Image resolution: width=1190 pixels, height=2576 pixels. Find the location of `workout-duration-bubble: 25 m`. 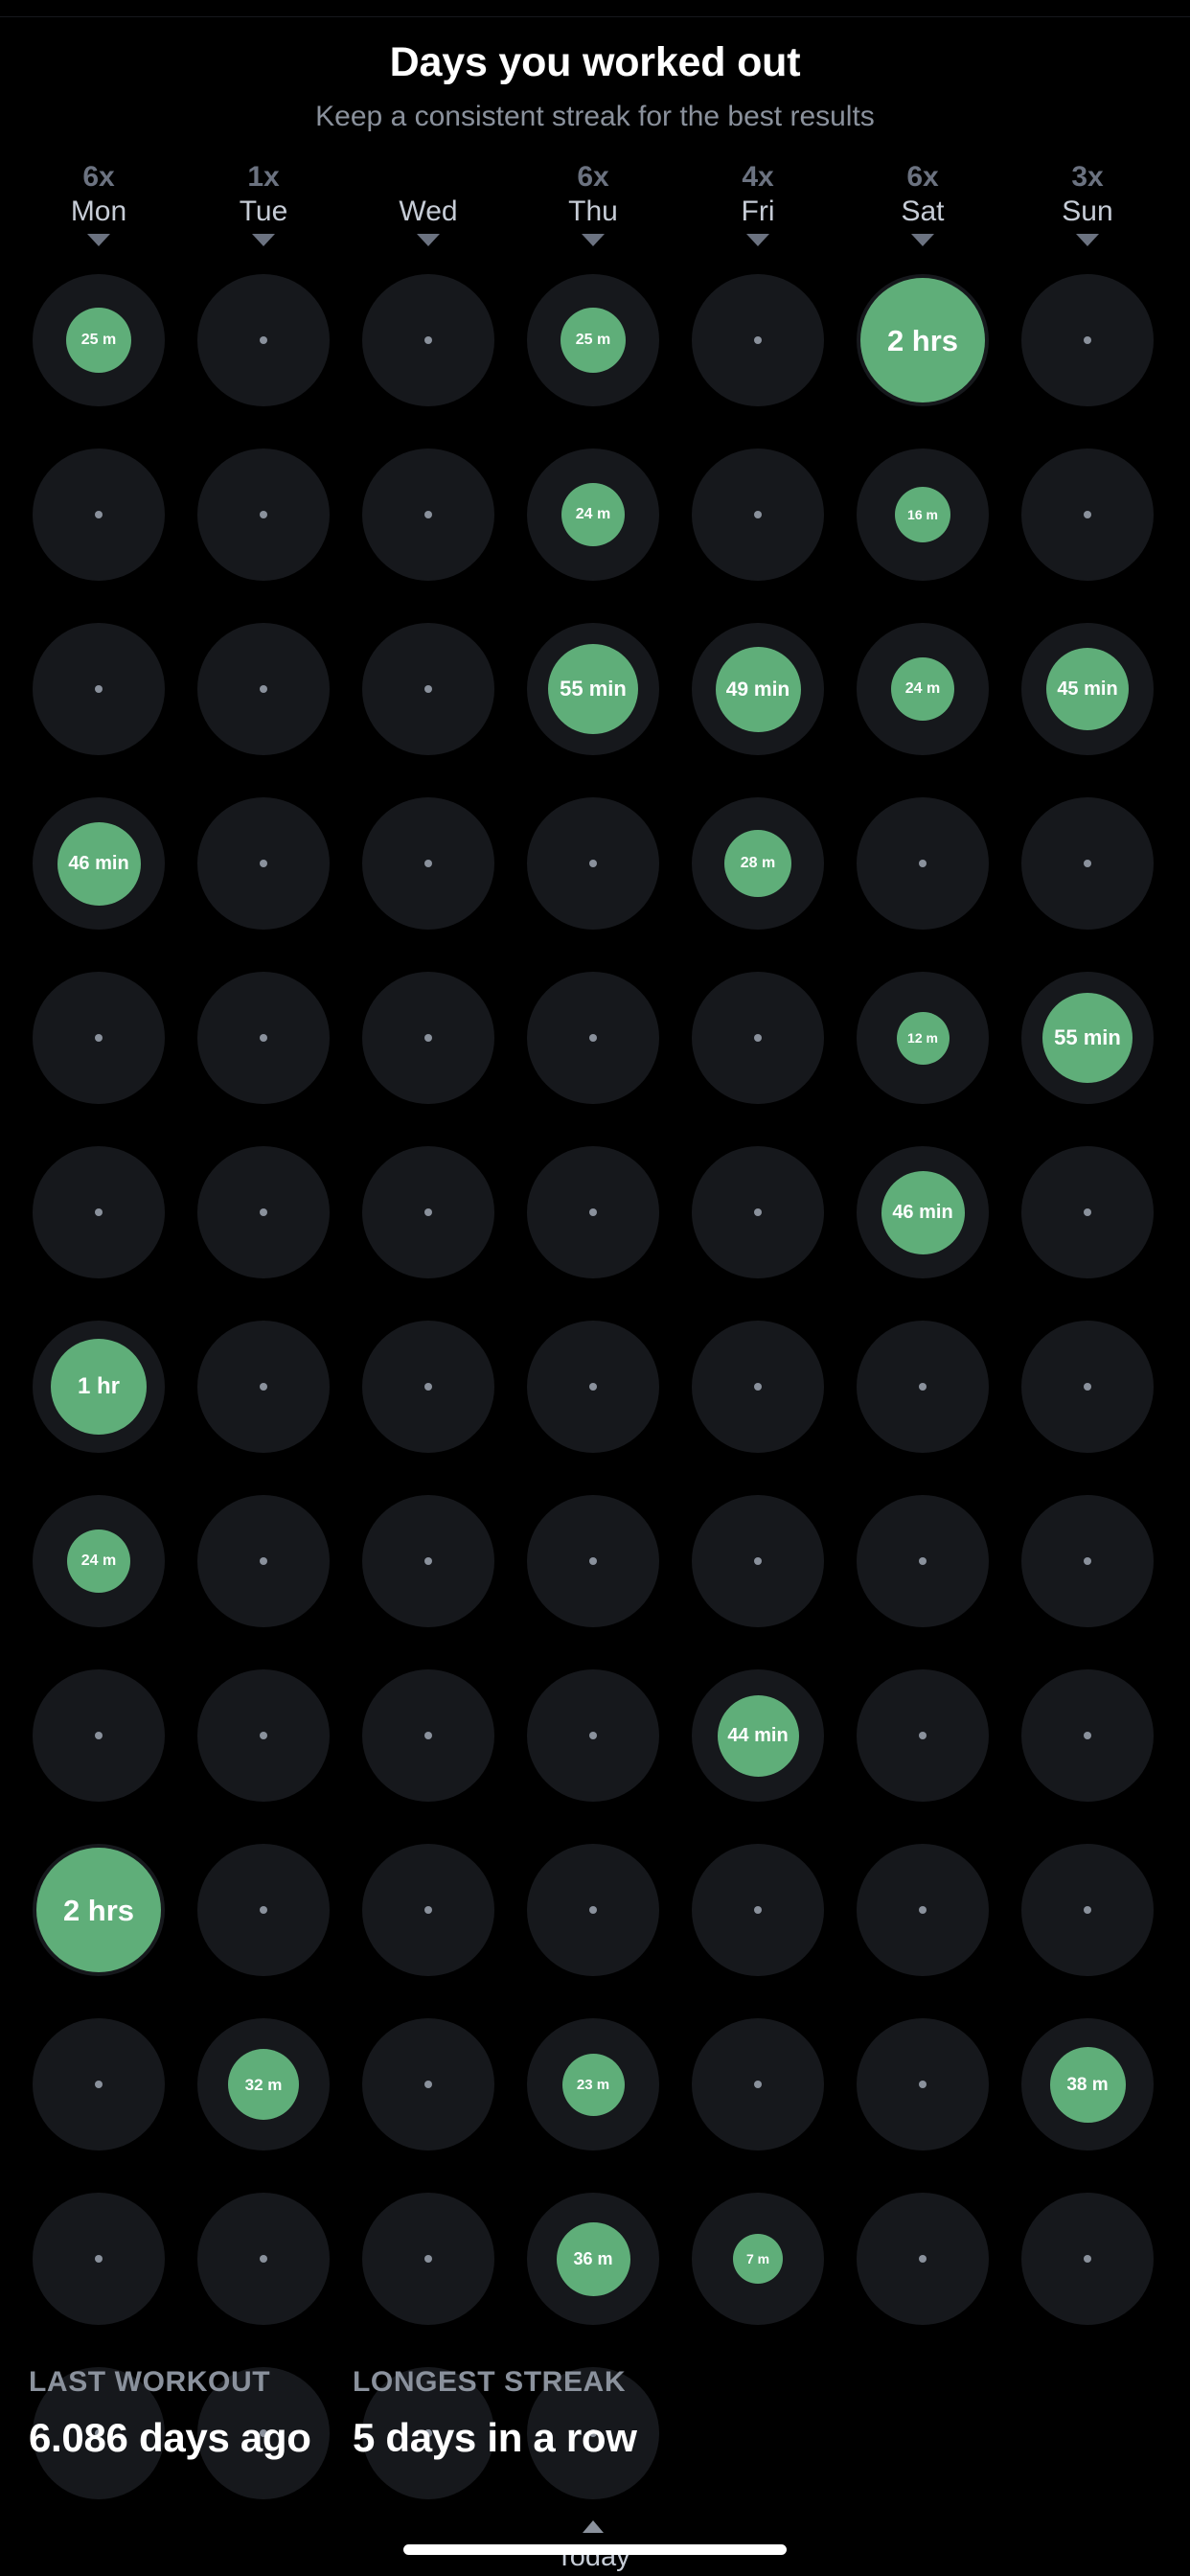

workout-duration-bubble: 25 m is located at coordinates (99, 340).